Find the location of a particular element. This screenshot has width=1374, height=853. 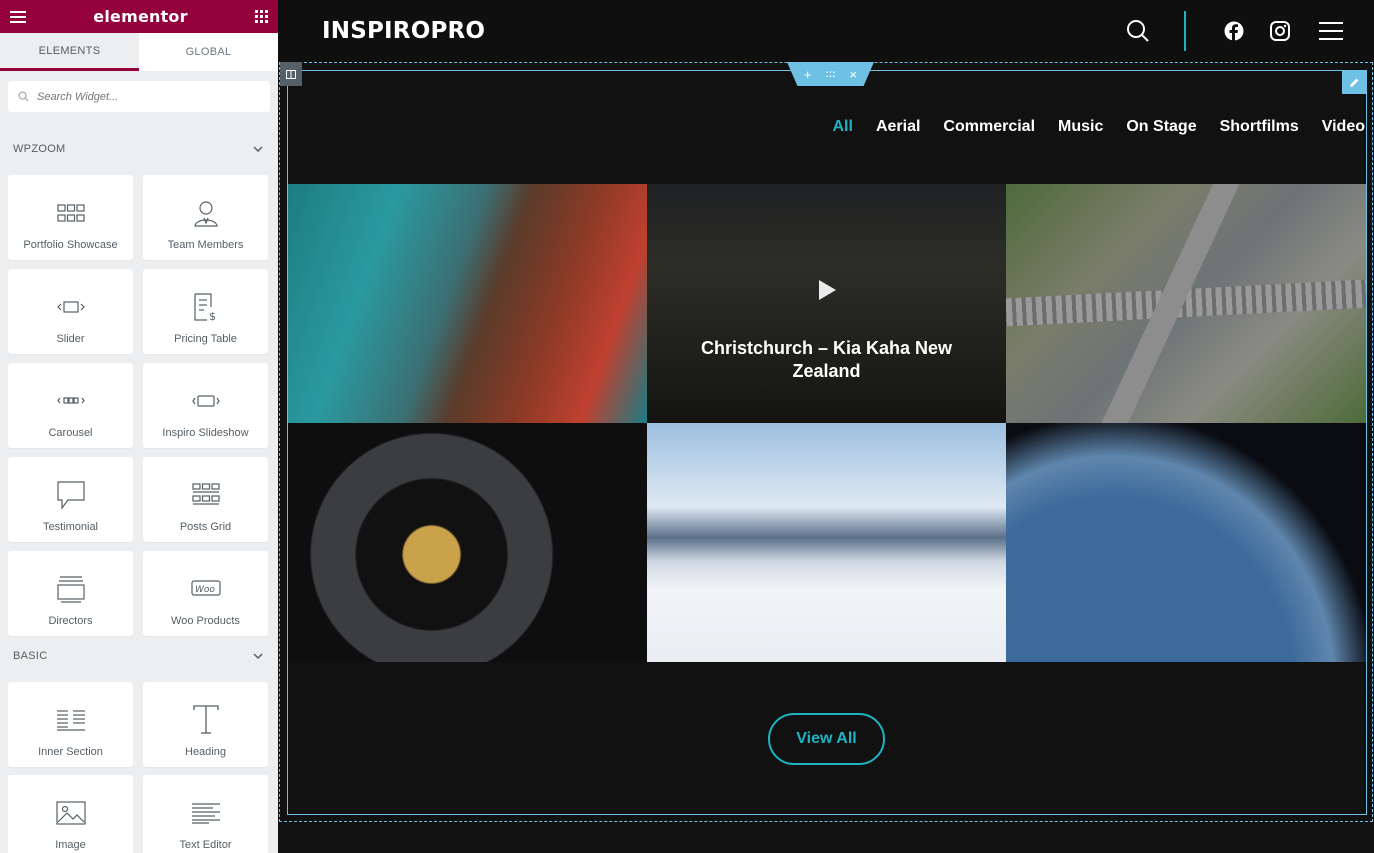

column-handle is located at coordinates (291, 74).